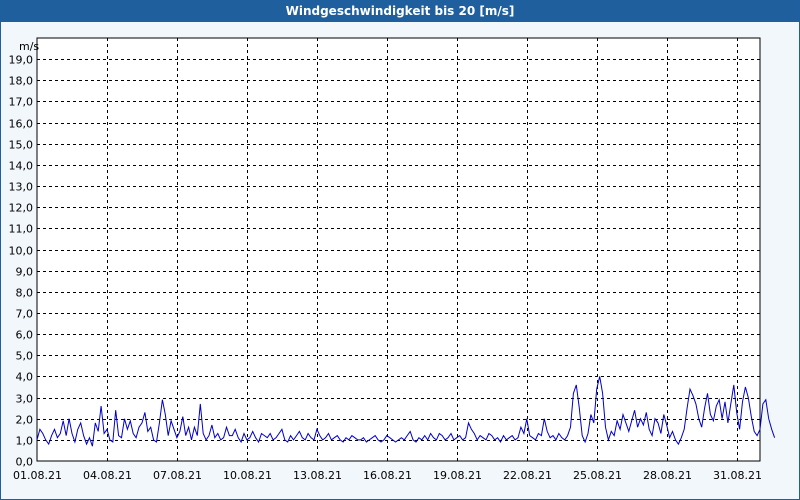  Describe the element at coordinates (21, 124) in the screenshot. I see `y-tick-label: 16,0` at that location.